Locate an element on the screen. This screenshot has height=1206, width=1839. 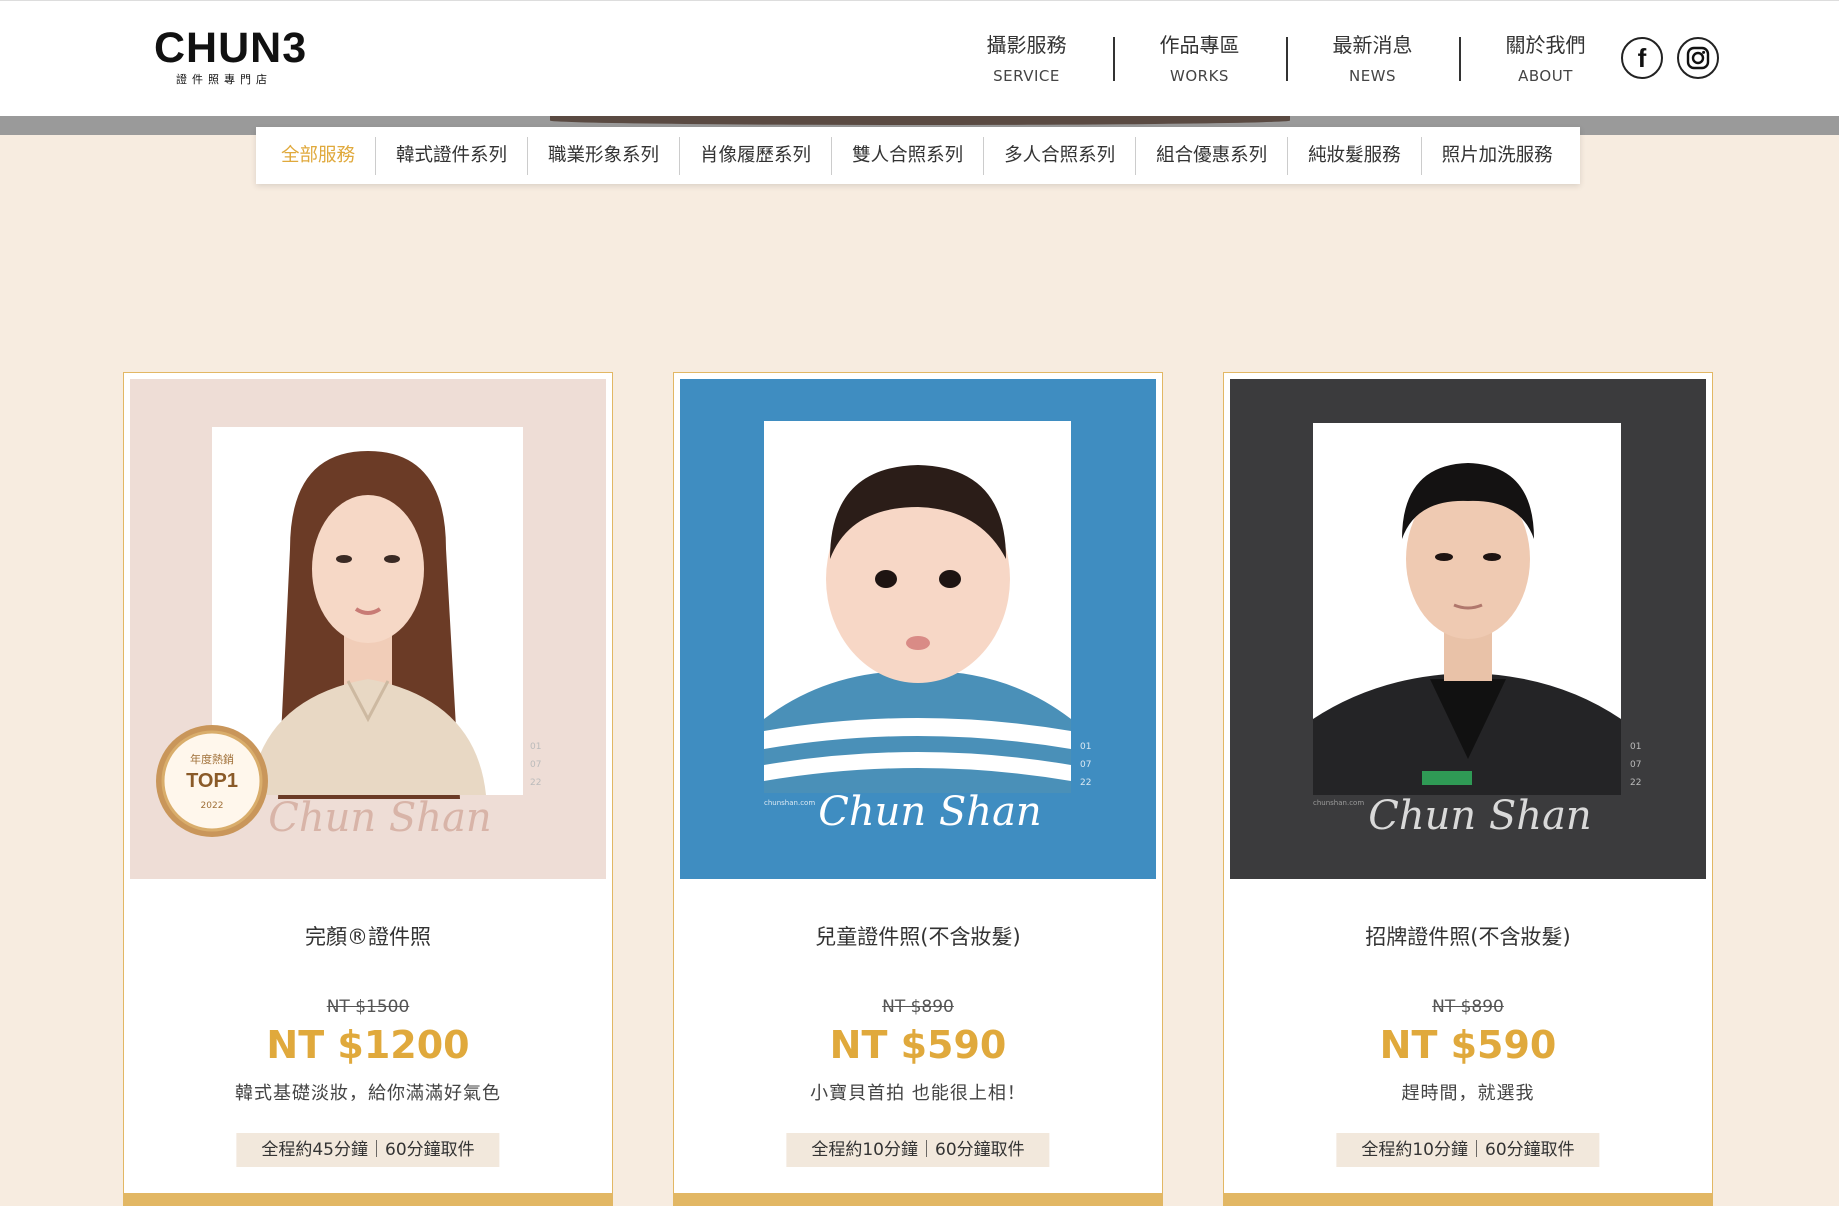
sale-price: NT $1200 is located at coordinates (368, 1045).